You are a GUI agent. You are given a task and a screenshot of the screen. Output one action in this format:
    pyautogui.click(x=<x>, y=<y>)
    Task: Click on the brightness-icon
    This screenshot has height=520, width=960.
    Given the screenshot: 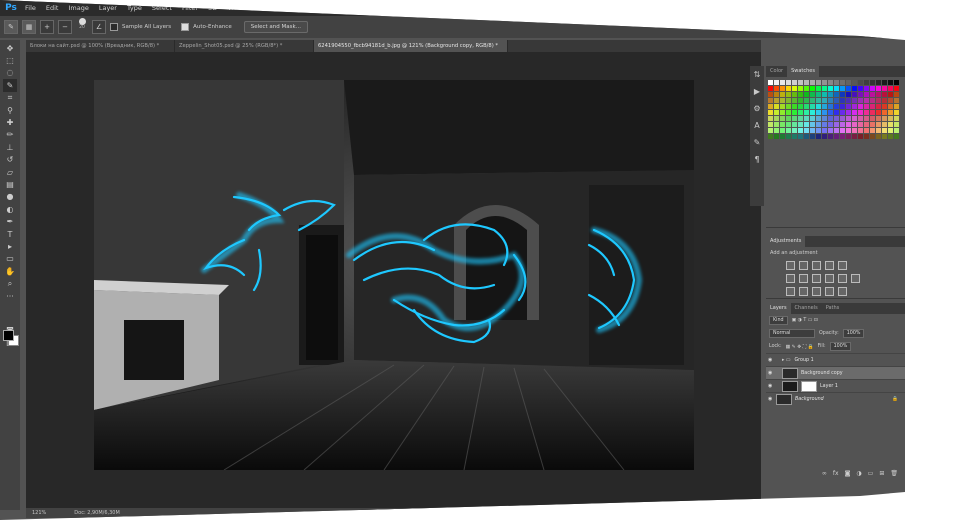 What is the action you would take?
    pyautogui.click(x=790, y=266)
    